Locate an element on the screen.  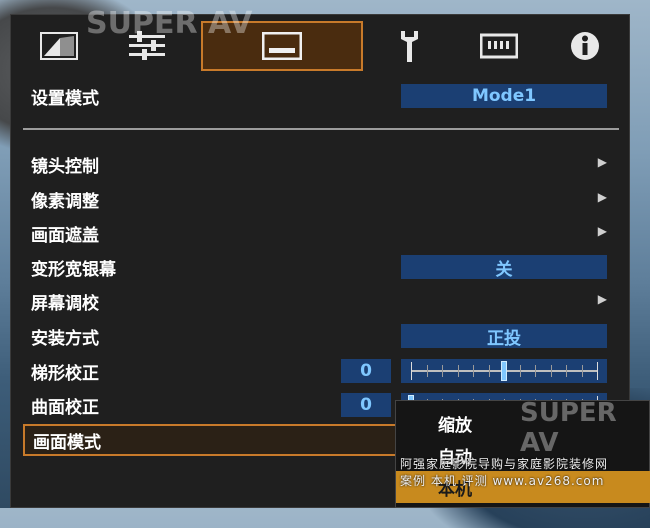
tab-info is located at coordinates (585, 46).